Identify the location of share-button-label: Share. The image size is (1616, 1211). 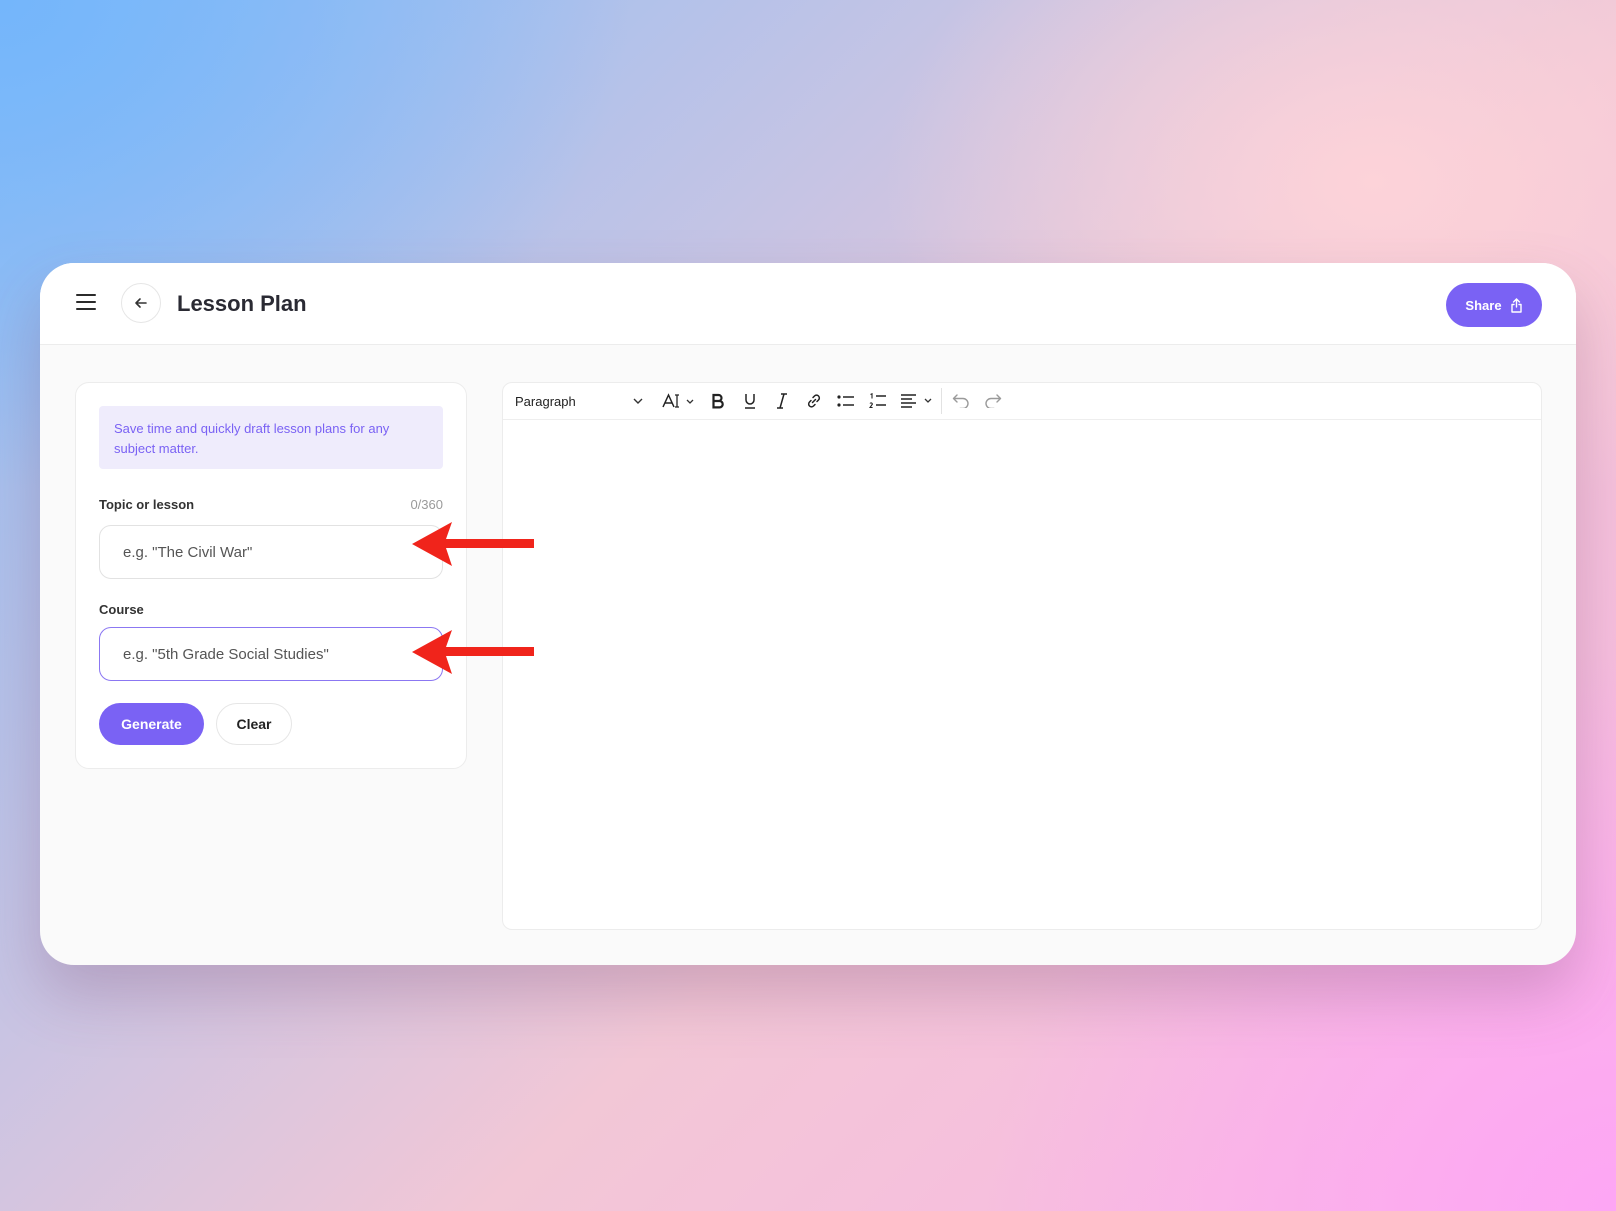
(1483, 305).